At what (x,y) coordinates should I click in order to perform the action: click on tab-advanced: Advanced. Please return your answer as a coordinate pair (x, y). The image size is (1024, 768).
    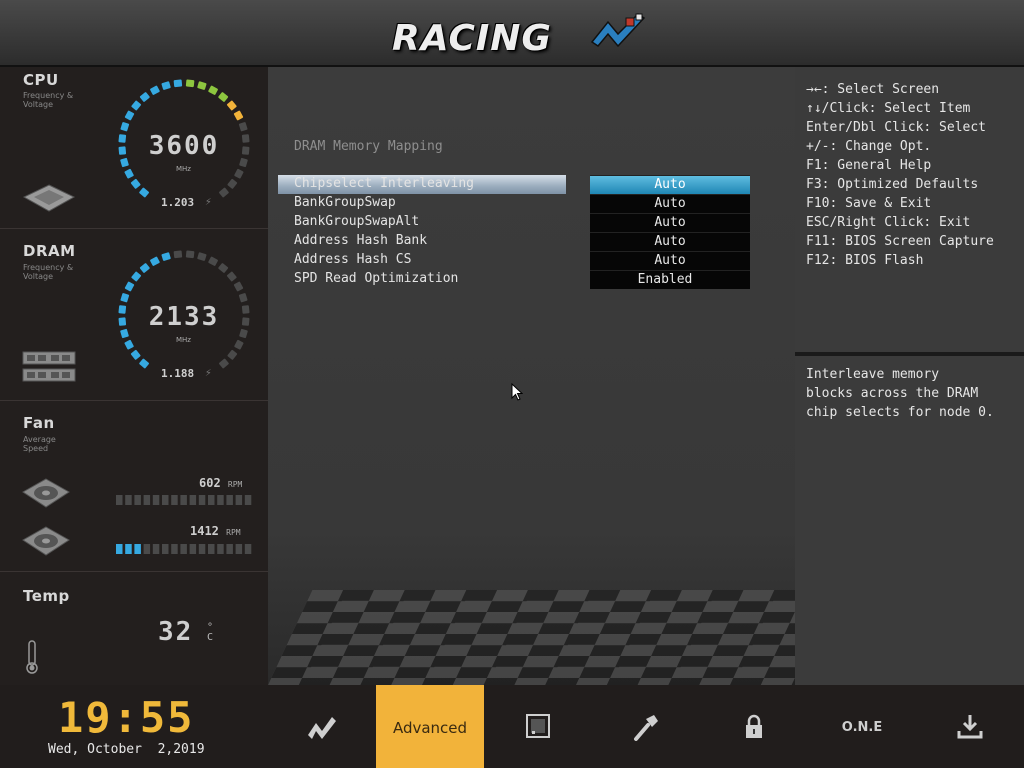
    Looking at the image, I should click on (430, 726).